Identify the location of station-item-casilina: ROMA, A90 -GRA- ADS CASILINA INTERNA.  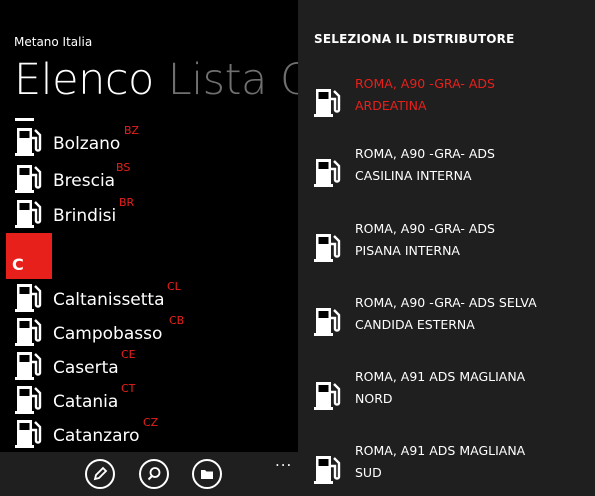
(446, 173).